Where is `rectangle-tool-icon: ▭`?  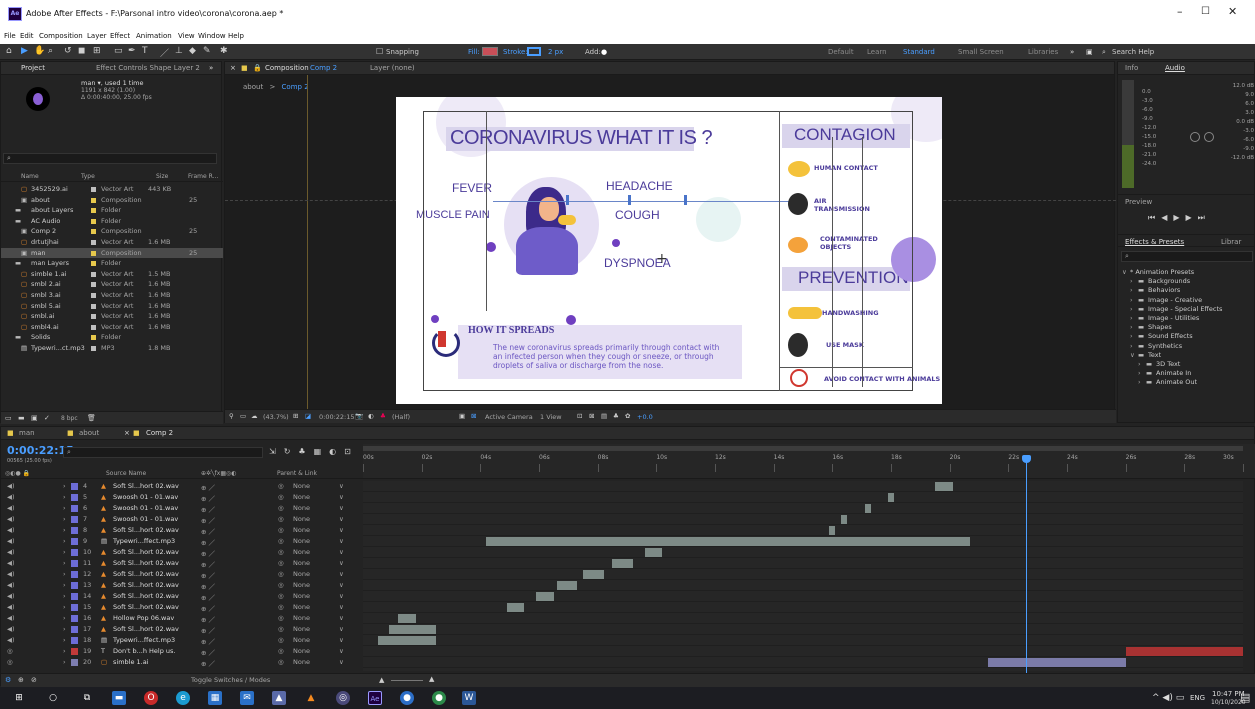
rectangle-tool-icon: ▭ is located at coordinates (118, 51).